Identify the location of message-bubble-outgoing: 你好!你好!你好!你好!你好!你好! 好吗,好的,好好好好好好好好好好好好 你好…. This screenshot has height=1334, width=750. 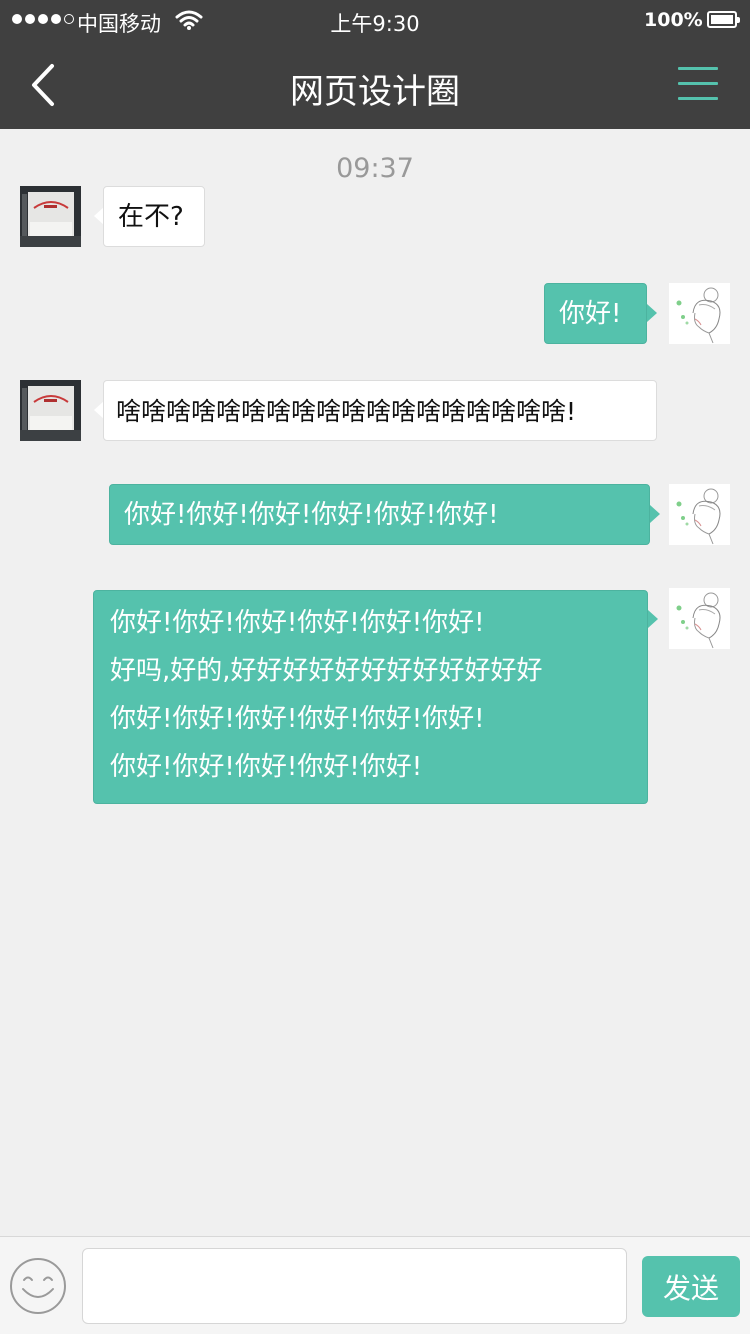
(370, 697).